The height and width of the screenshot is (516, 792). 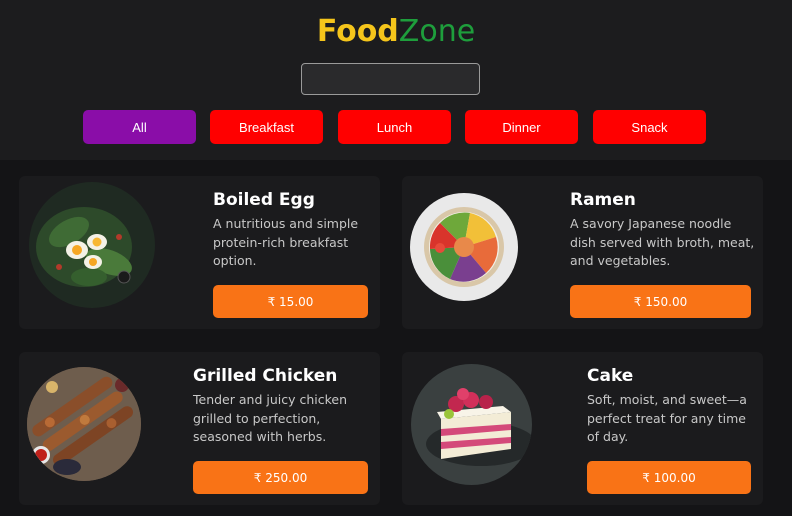 I want to click on filter-breakfast-button: Breakfast, so click(x=266, y=127).